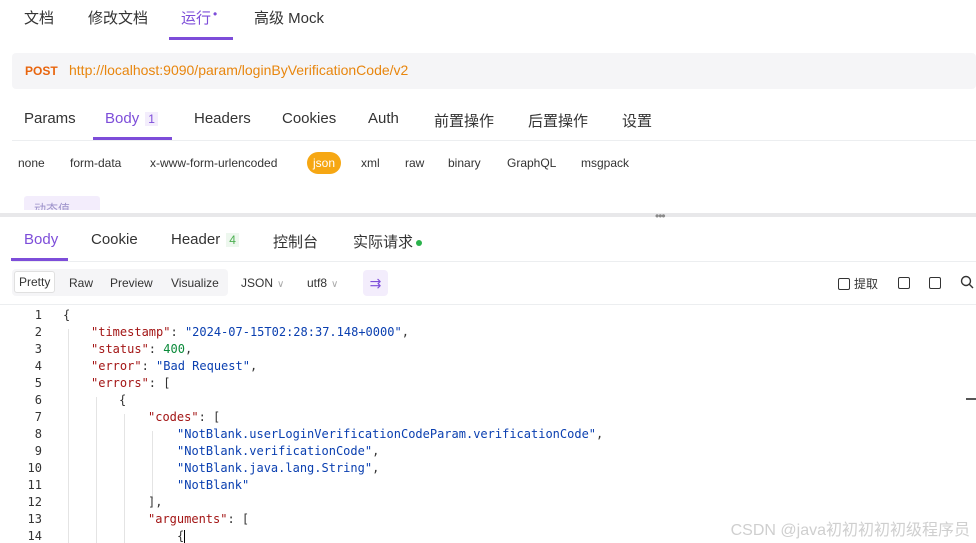 The height and width of the screenshot is (543, 976). What do you see at coordinates (866, 284) in the screenshot?
I see `extract-label: 提取` at bounding box center [866, 284].